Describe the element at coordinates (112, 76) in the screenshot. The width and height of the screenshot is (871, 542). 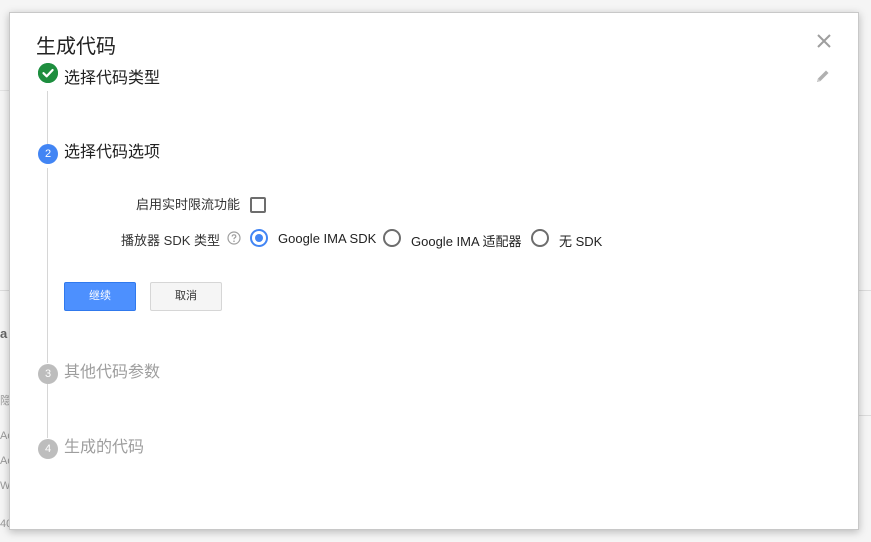
I see `step-1-title: 选择代码类型` at that location.